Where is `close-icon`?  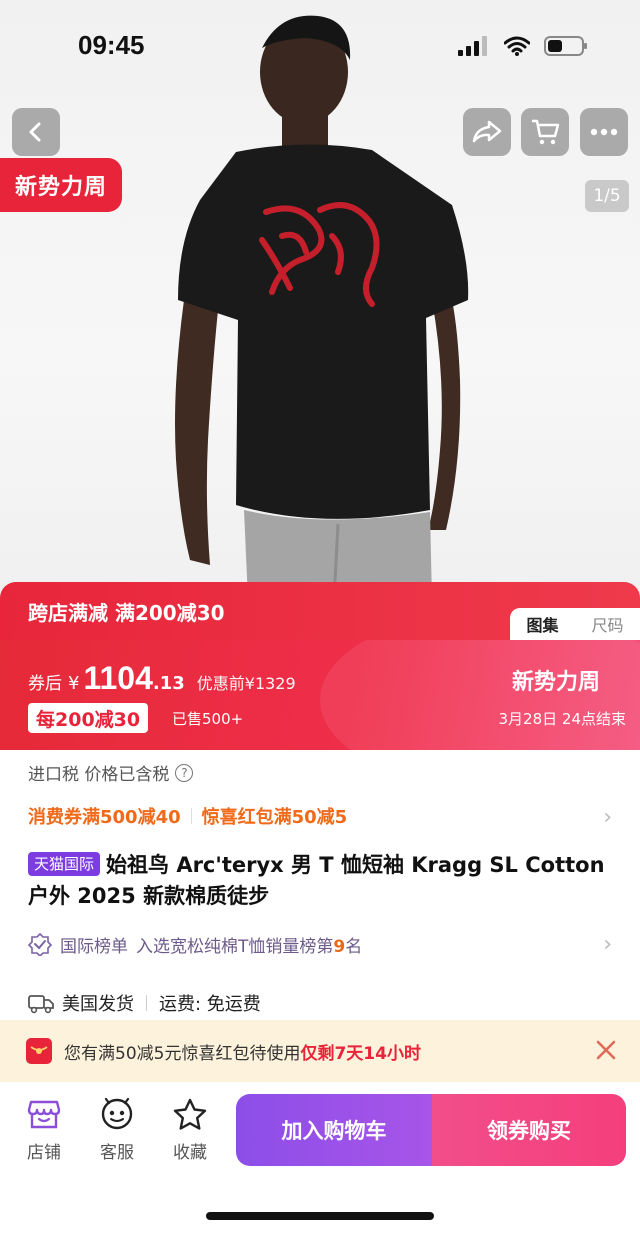
close-icon is located at coordinates (606, 1050).